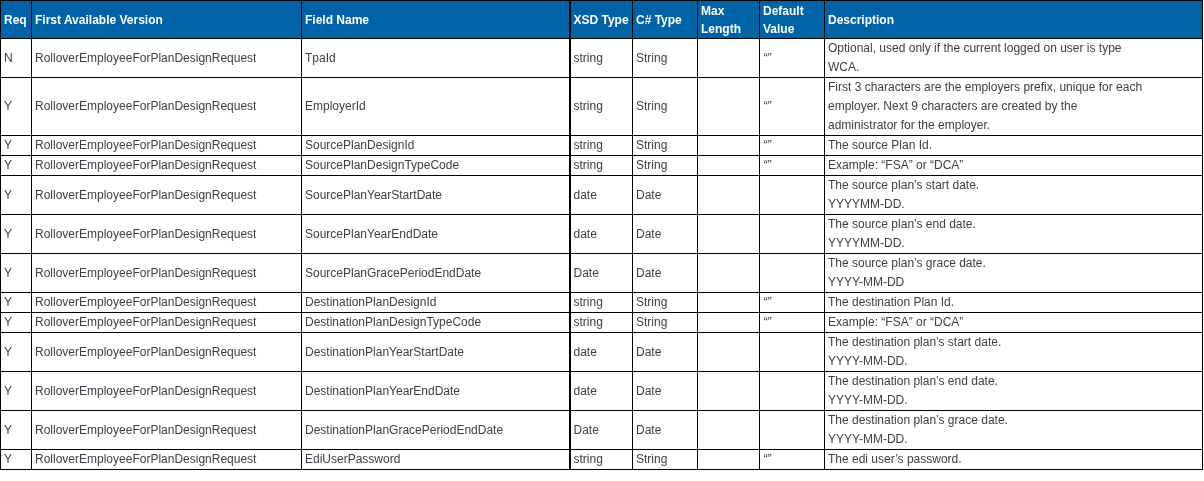  What do you see at coordinates (665, 19) in the screenshot?
I see `column-header: C# Type` at bounding box center [665, 19].